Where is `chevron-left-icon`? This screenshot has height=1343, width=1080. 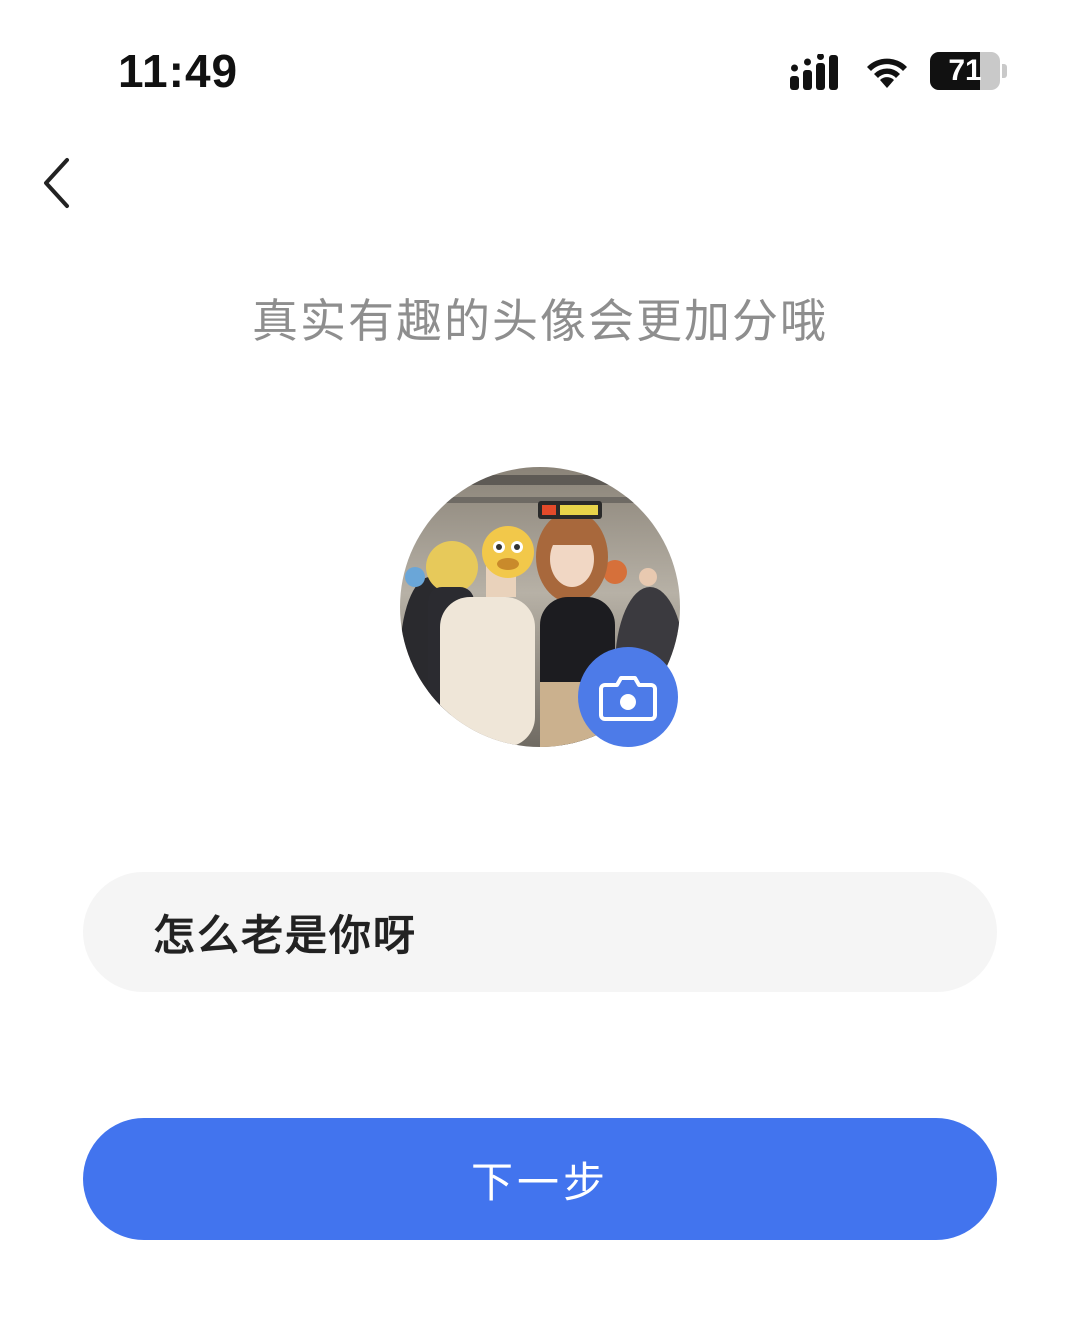
chevron-left-icon is located at coordinates (56, 183).